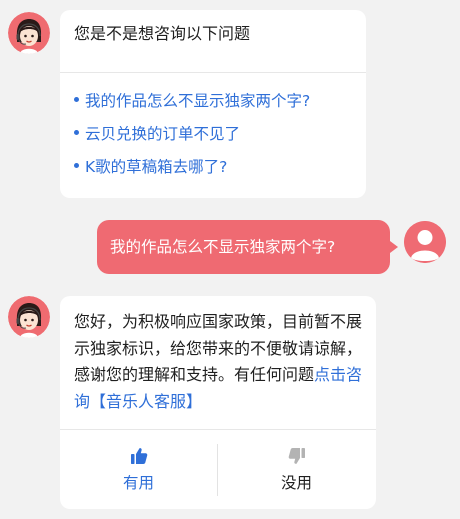 The width and height of the screenshot is (460, 519). I want to click on suggested-question: K歌的草稿箱去哪了?, so click(216, 165).